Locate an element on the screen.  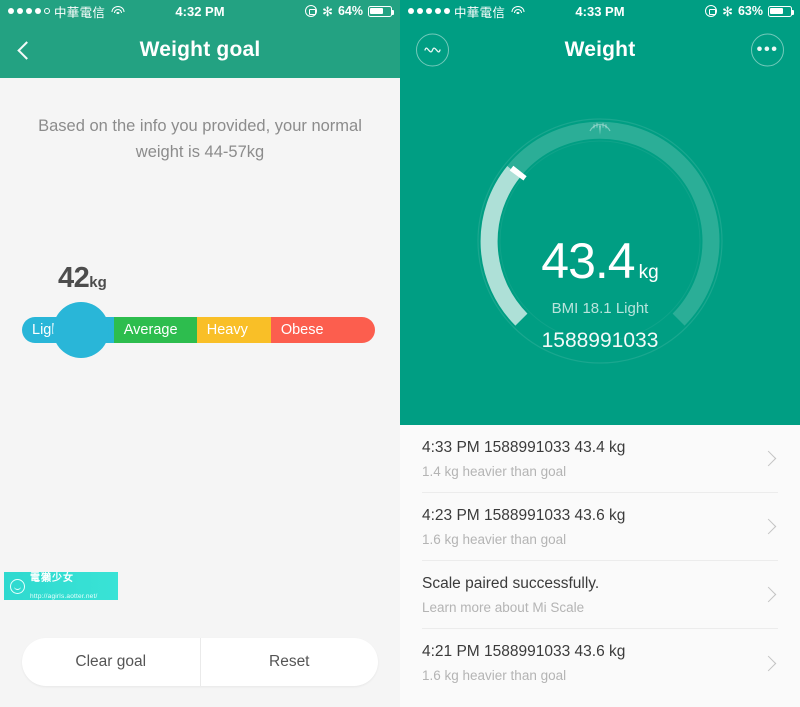
page-title: Weight is located at coordinates (600, 49).